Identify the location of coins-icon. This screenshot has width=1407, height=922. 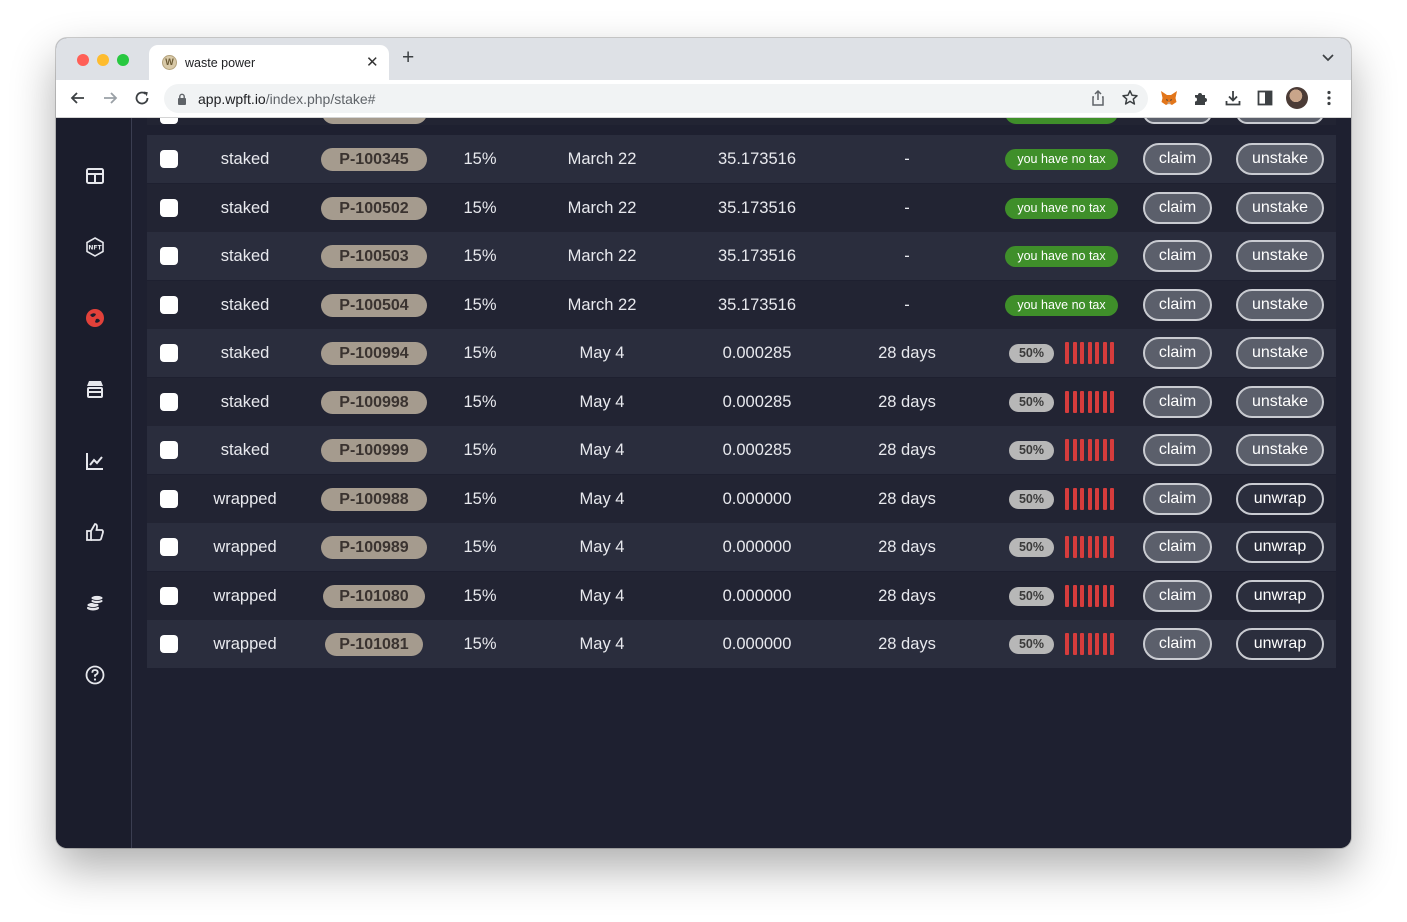
(95, 604).